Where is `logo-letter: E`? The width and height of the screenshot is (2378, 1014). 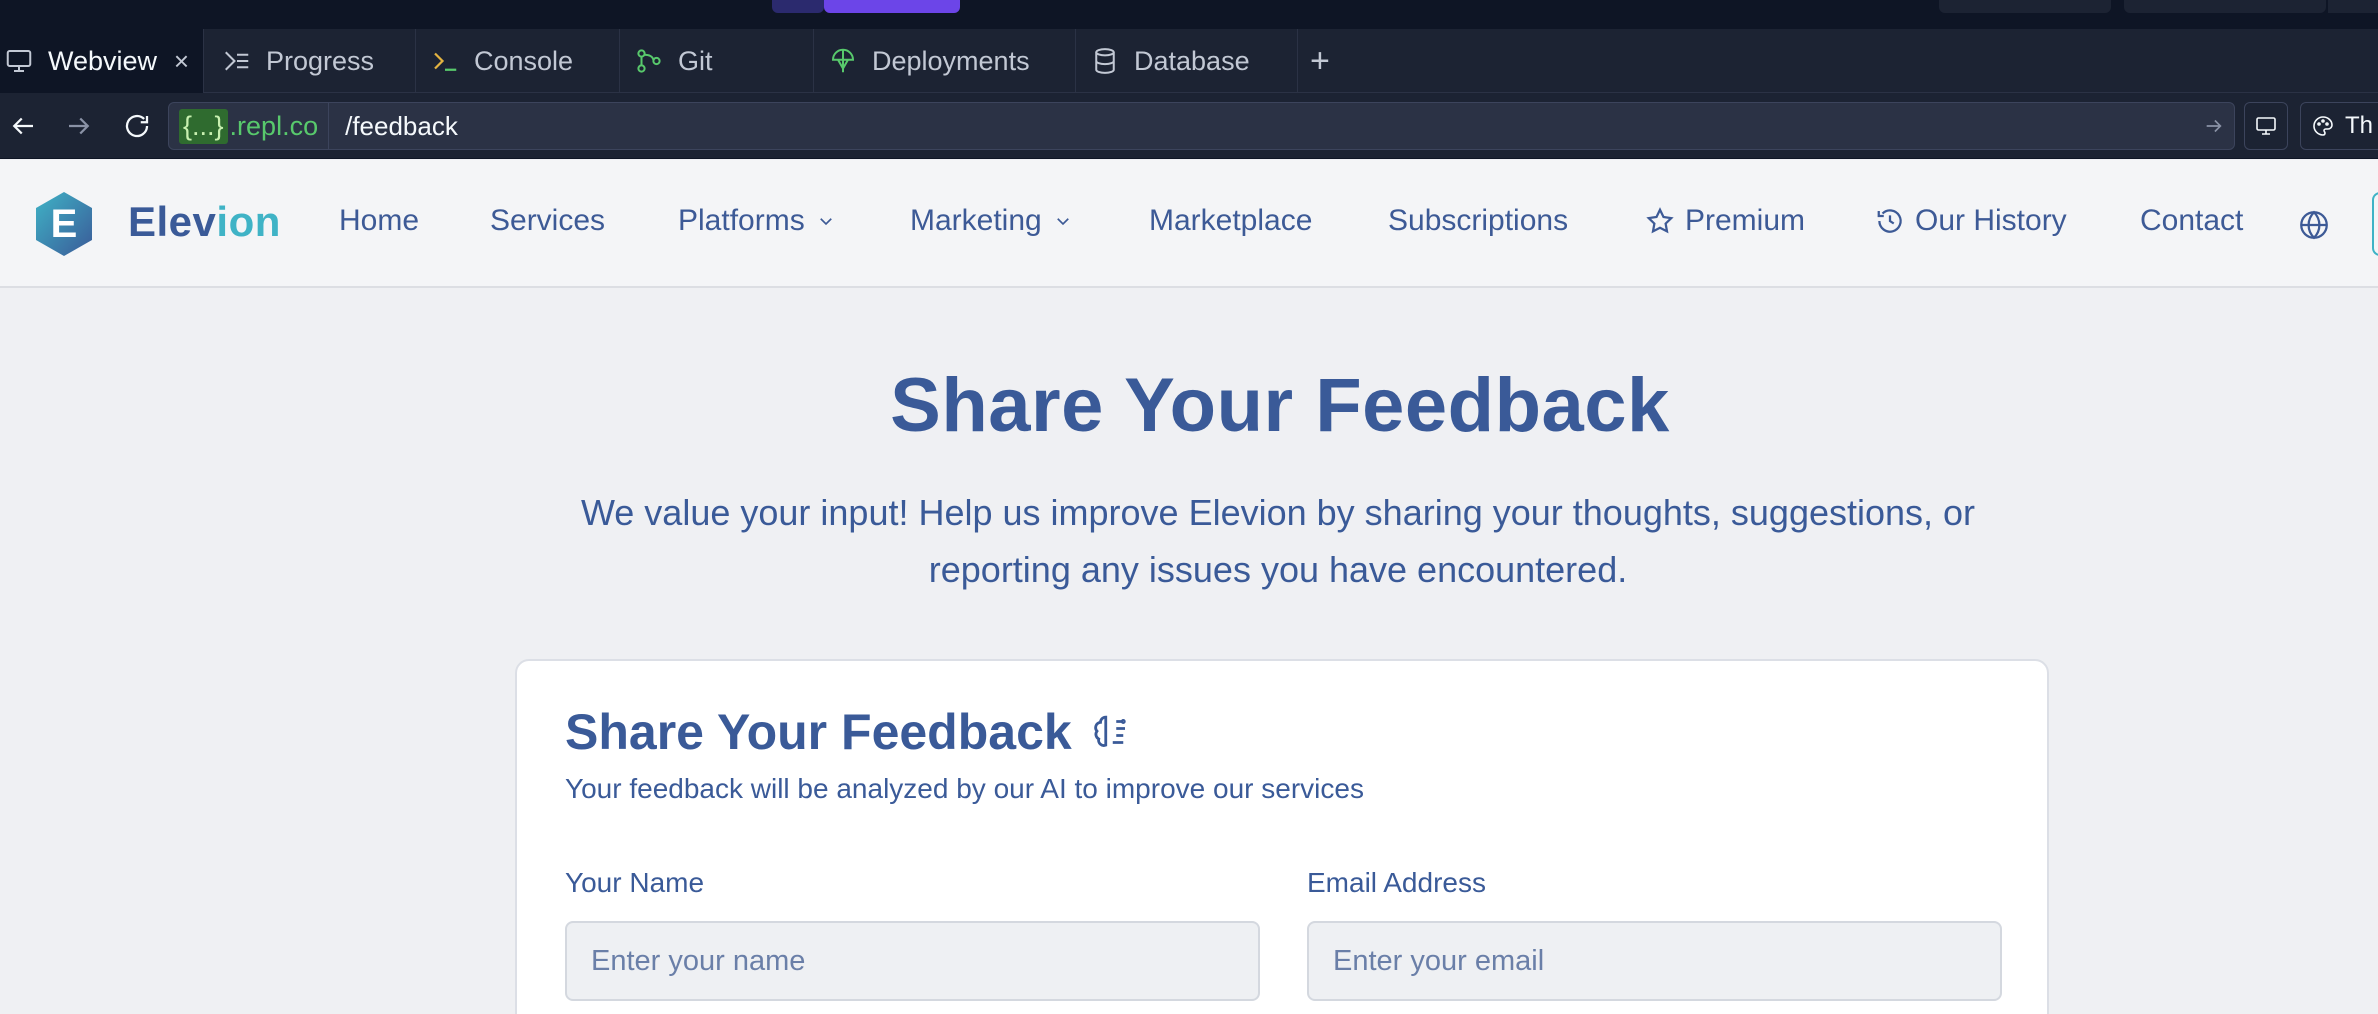
logo-letter: E is located at coordinates (64, 224).